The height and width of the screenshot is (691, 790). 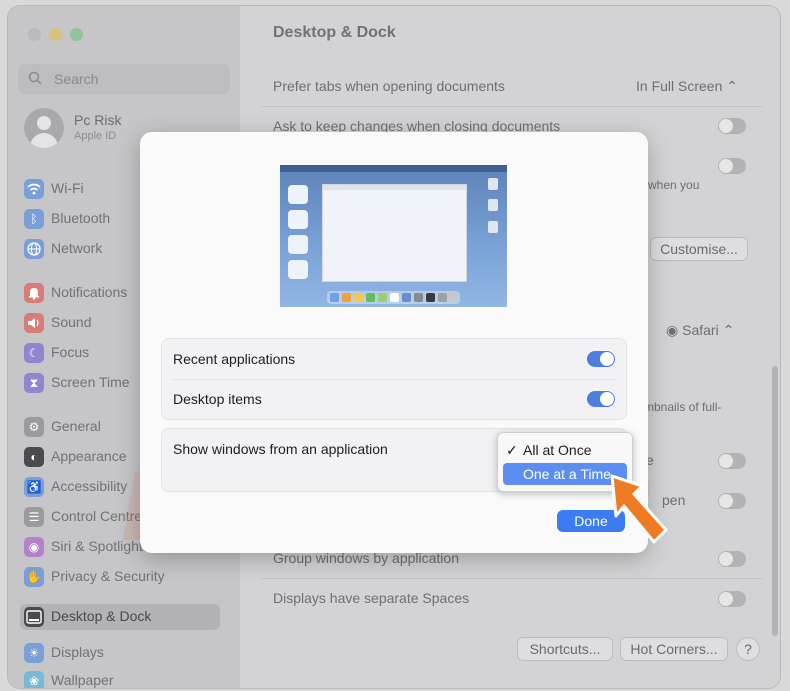 I want to click on desktop-preview-image, so click(x=393, y=236).